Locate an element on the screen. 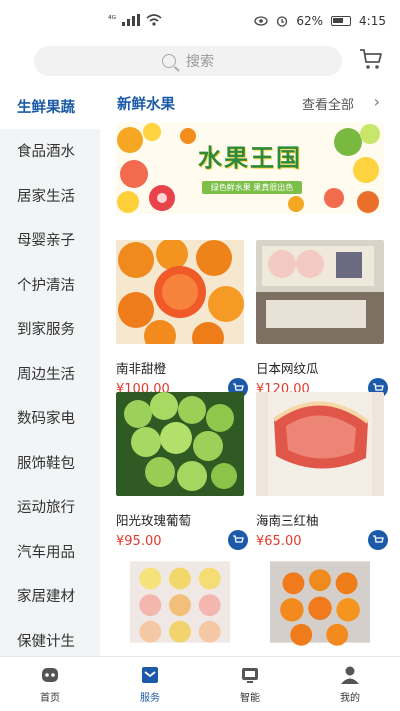 This screenshot has height=711, width=400. sidebar-item-food-drinks: 食品酒水 is located at coordinates (50, 151).